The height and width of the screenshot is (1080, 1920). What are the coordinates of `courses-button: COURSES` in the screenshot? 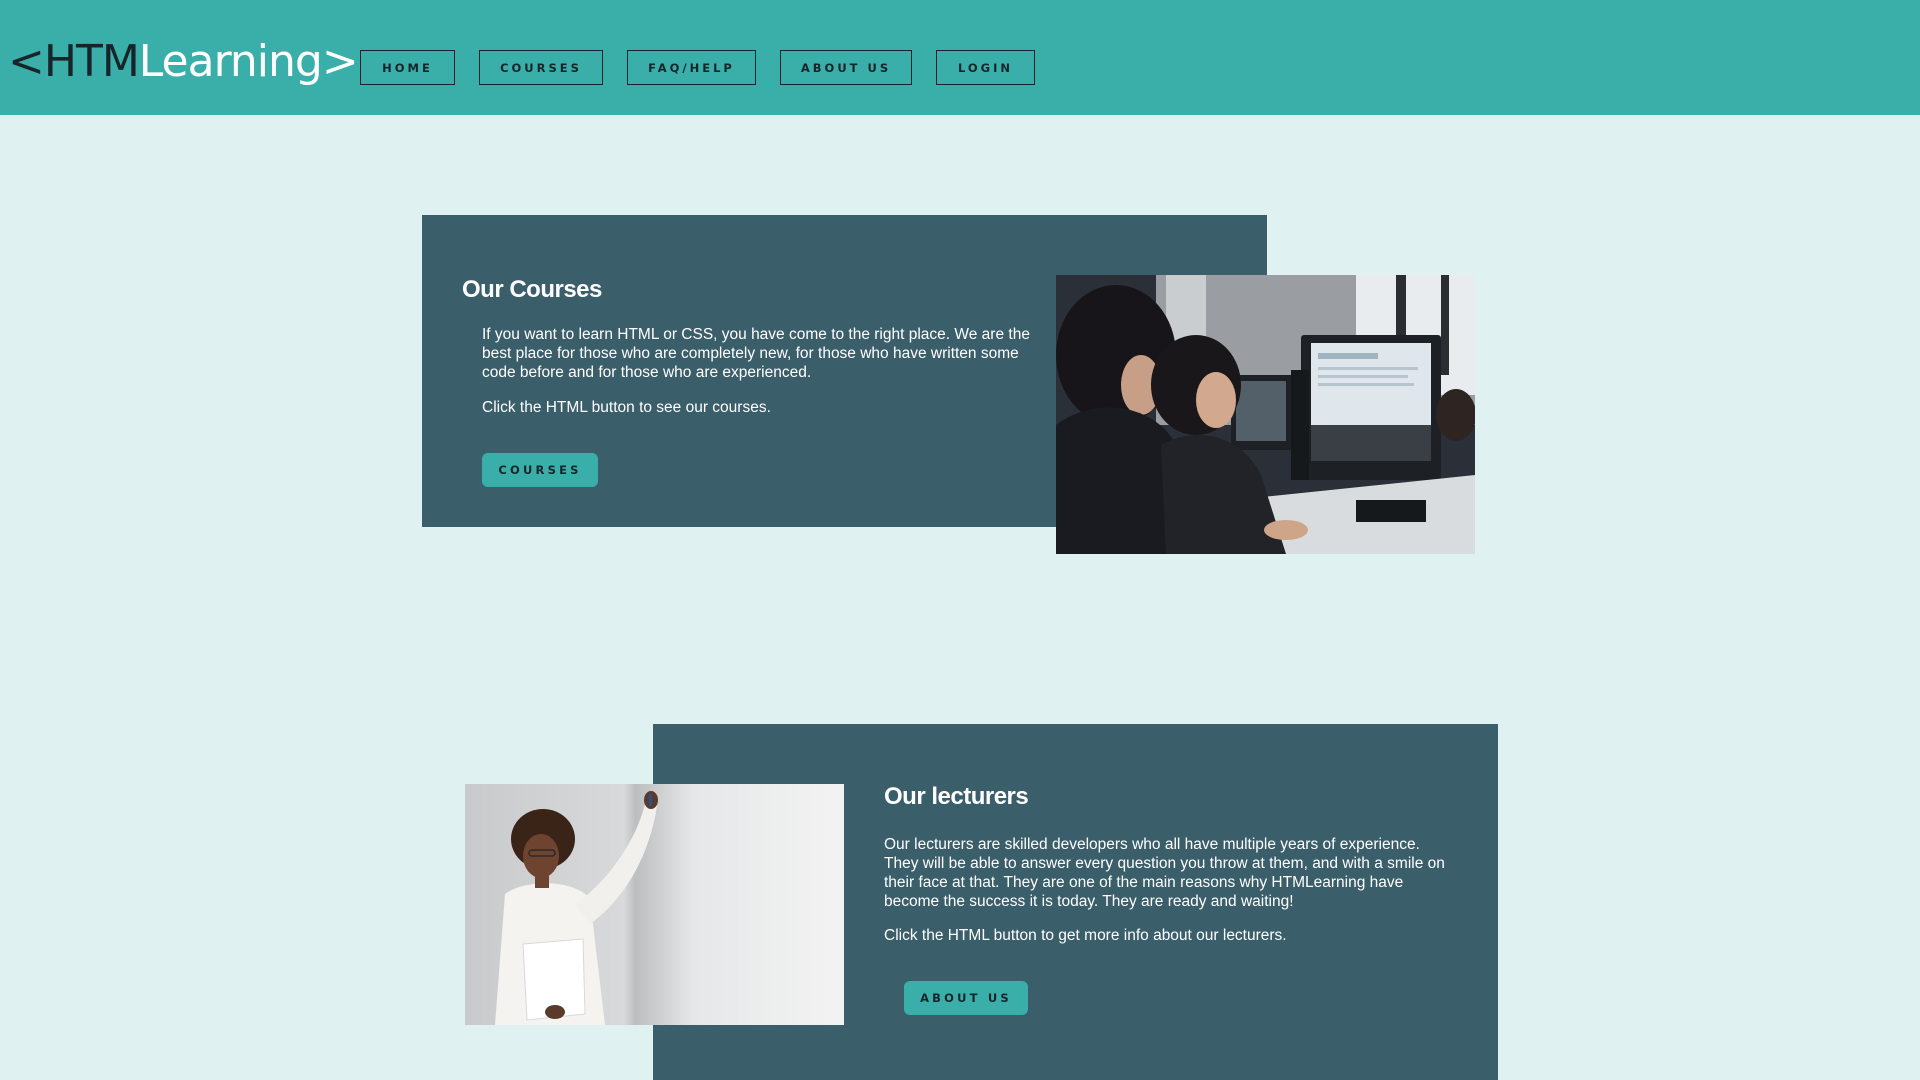 It's located at (540, 470).